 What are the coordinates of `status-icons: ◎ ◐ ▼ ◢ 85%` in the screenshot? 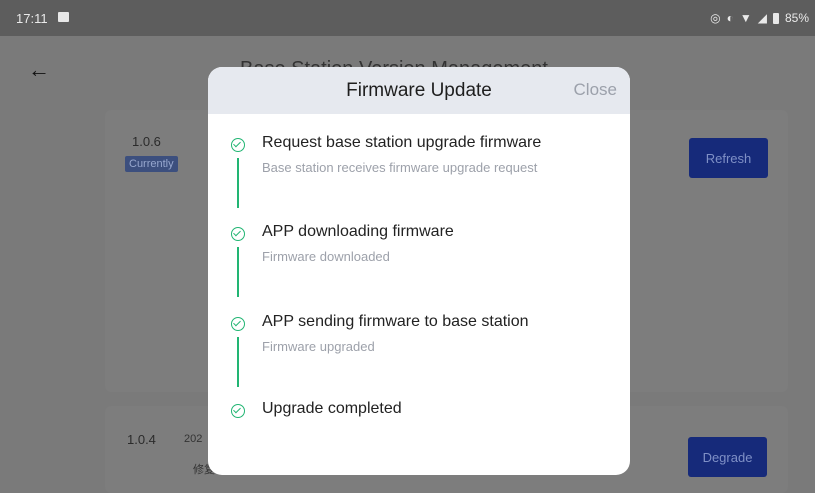 It's located at (759, 18).